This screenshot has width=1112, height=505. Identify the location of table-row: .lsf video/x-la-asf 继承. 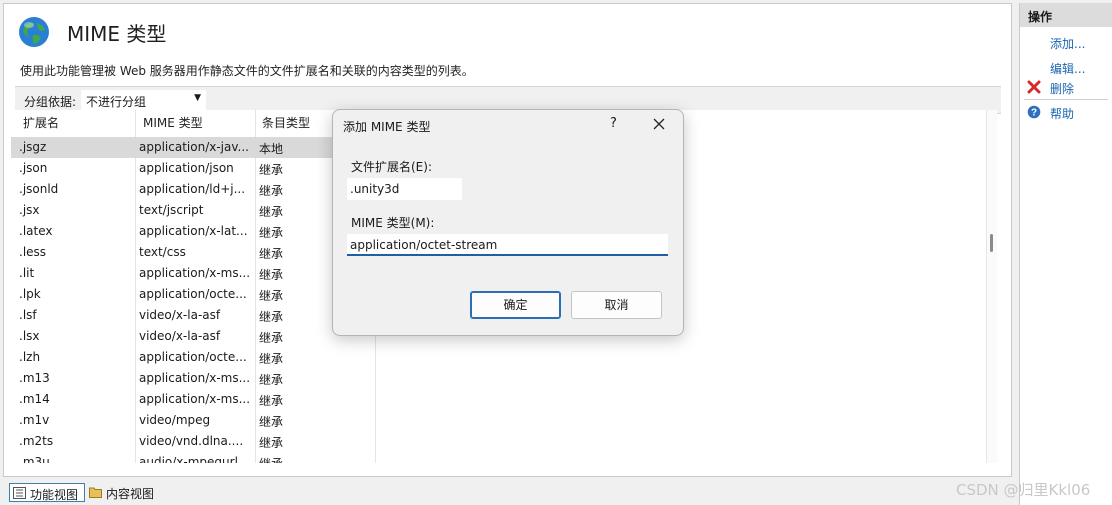
(192, 315).